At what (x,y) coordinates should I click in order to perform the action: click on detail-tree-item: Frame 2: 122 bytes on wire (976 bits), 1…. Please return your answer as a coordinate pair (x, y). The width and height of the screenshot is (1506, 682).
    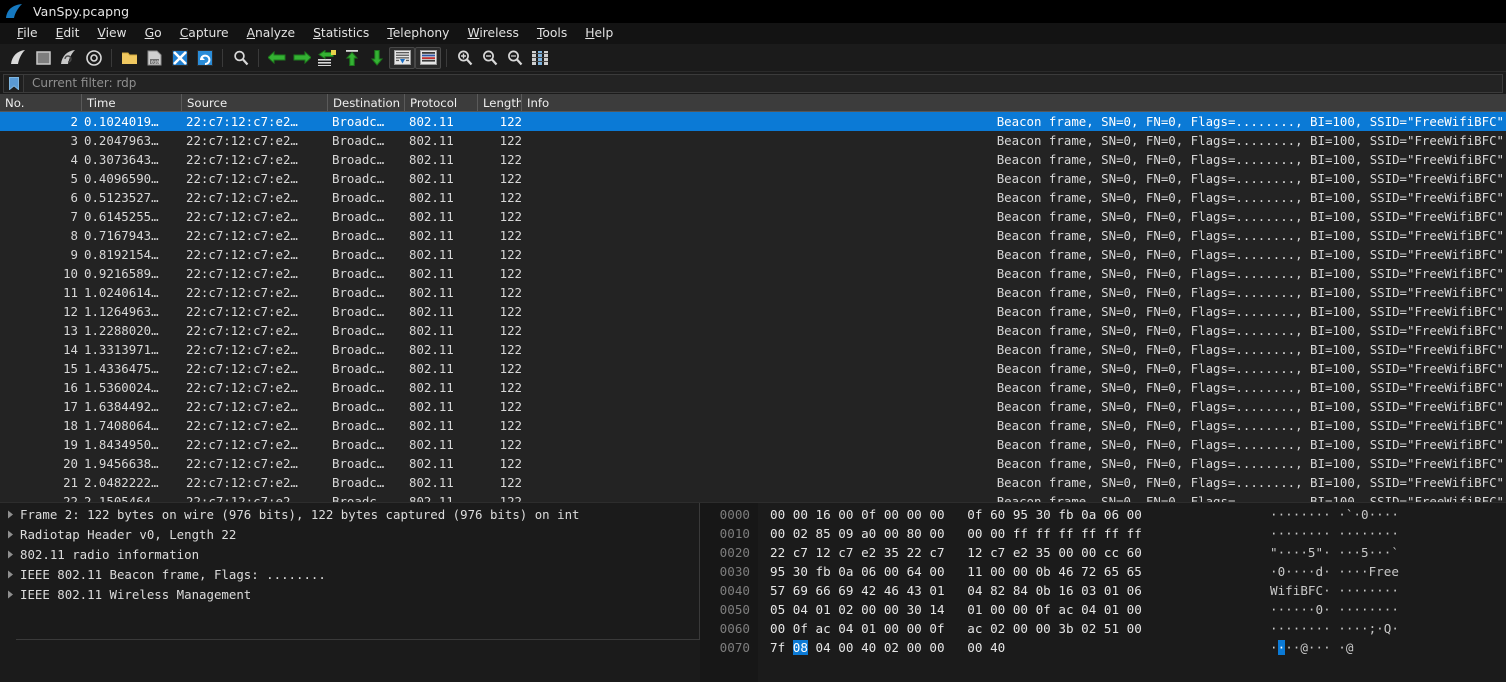
    Looking at the image, I should click on (357, 514).